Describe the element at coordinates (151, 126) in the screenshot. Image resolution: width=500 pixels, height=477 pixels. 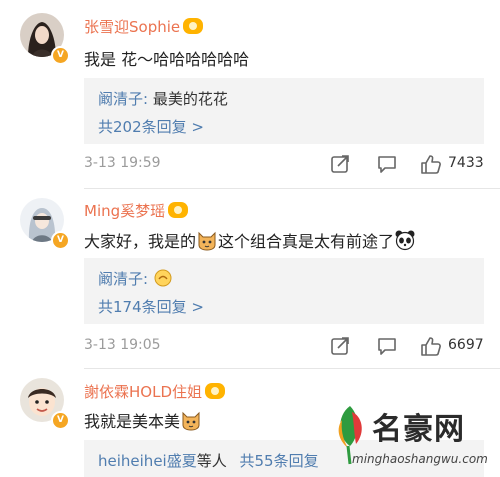
I see `view-replies-link: 共202条回复 >` at that location.